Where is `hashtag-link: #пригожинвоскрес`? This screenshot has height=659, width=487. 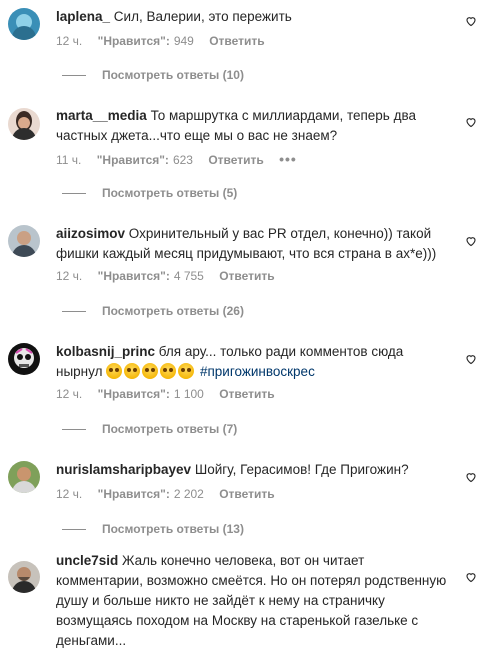
hashtag-link: #пригожинвоскрес is located at coordinates (257, 371).